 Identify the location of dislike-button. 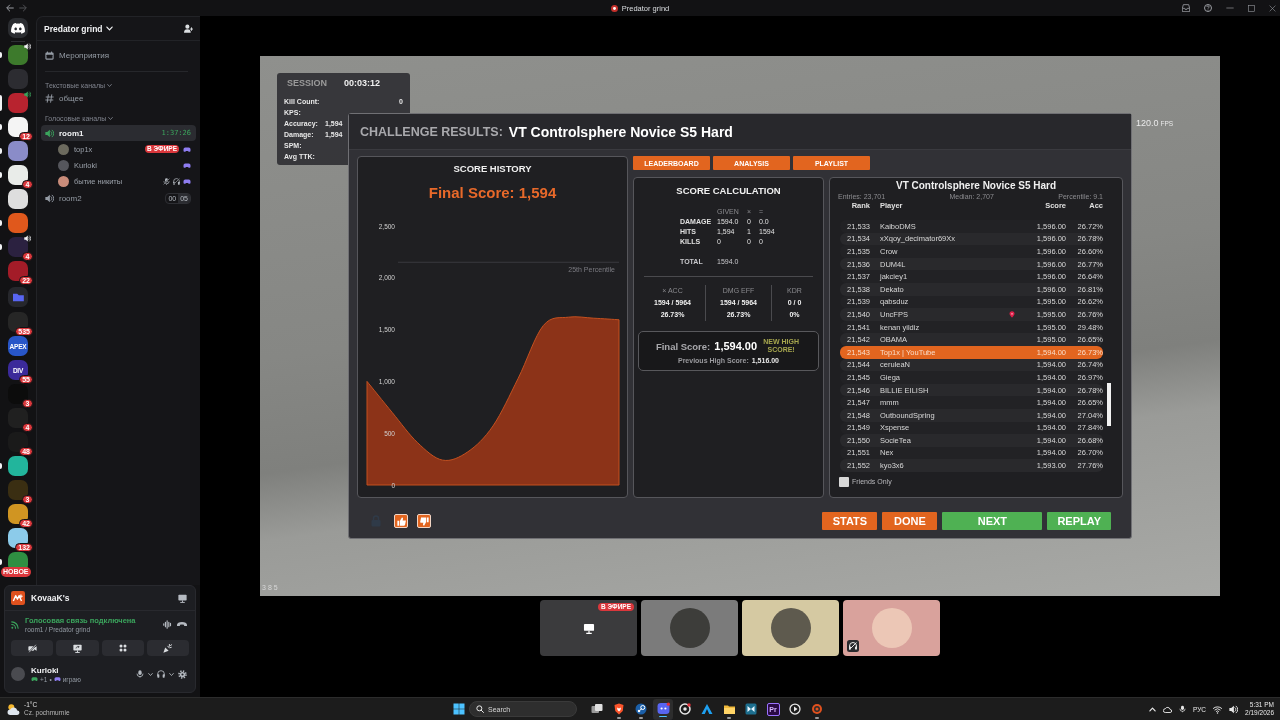
(424, 521).